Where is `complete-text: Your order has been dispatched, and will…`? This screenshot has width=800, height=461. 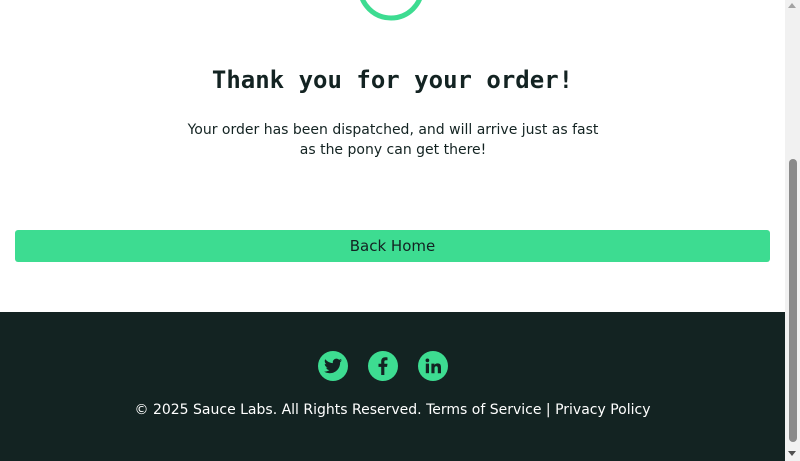
complete-text: Your order has been dispatched, and will… is located at coordinates (393, 140).